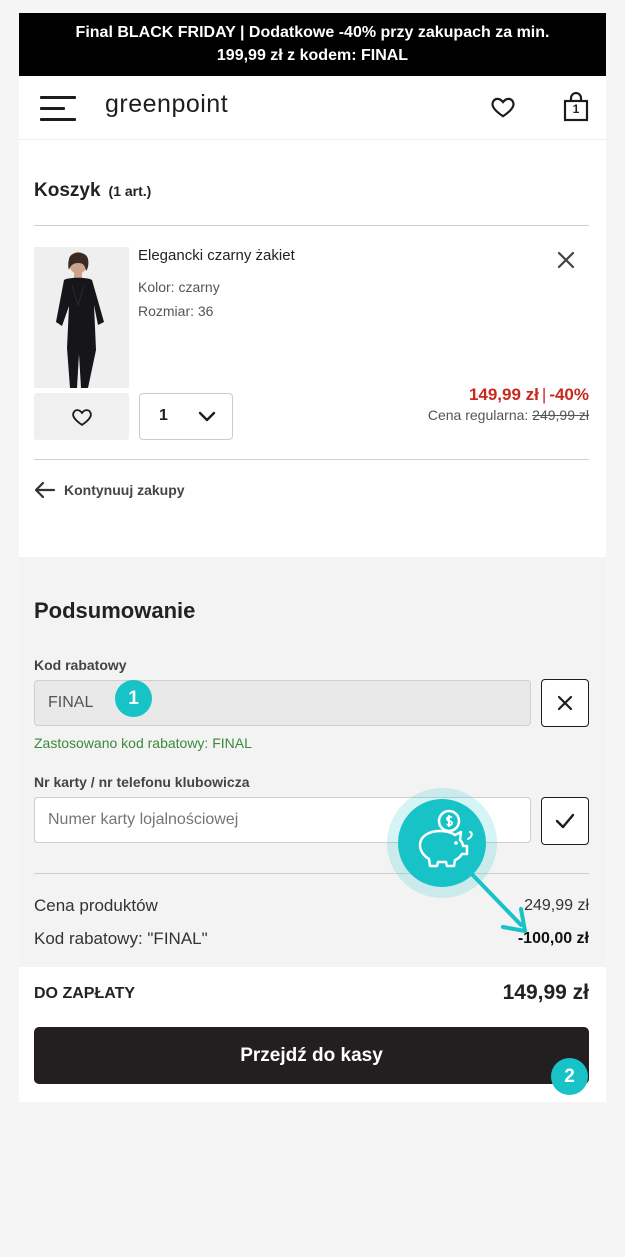 This screenshot has height=1257, width=625. What do you see at coordinates (545, 992) in the screenshot?
I see `amount-due-value: 149,99 zł` at bounding box center [545, 992].